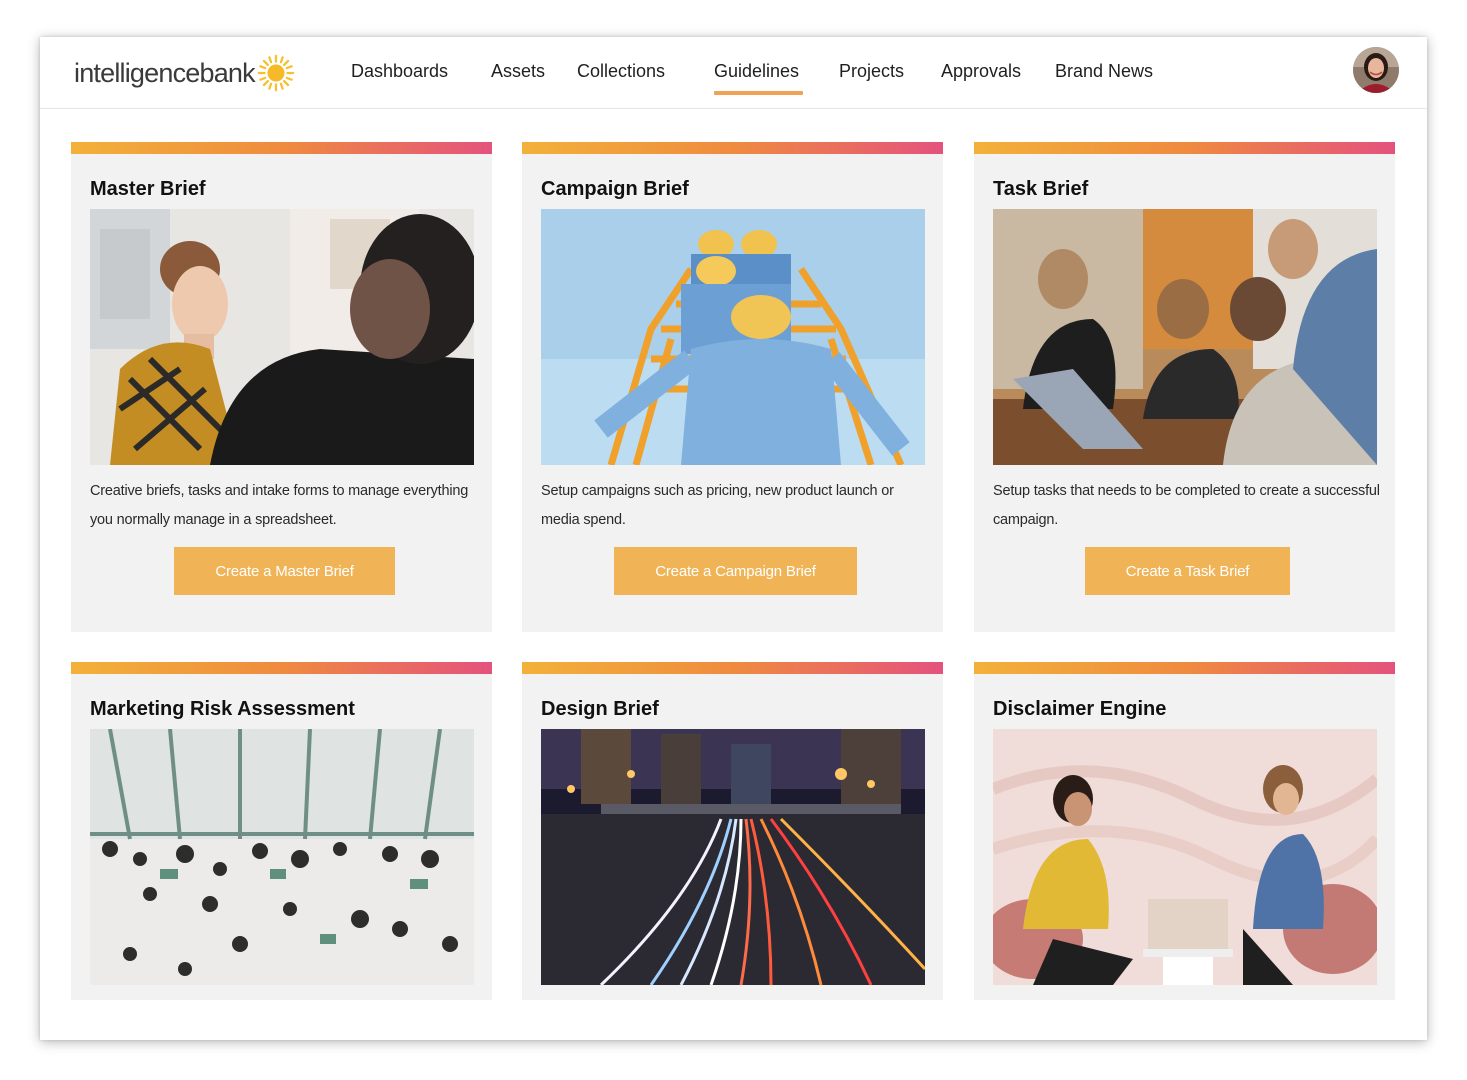 Image resolution: width=1467 pixels, height=1080 pixels. What do you see at coordinates (981, 74) in the screenshot?
I see `nav-approvals: Approvals` at bounding box center [981, 74].